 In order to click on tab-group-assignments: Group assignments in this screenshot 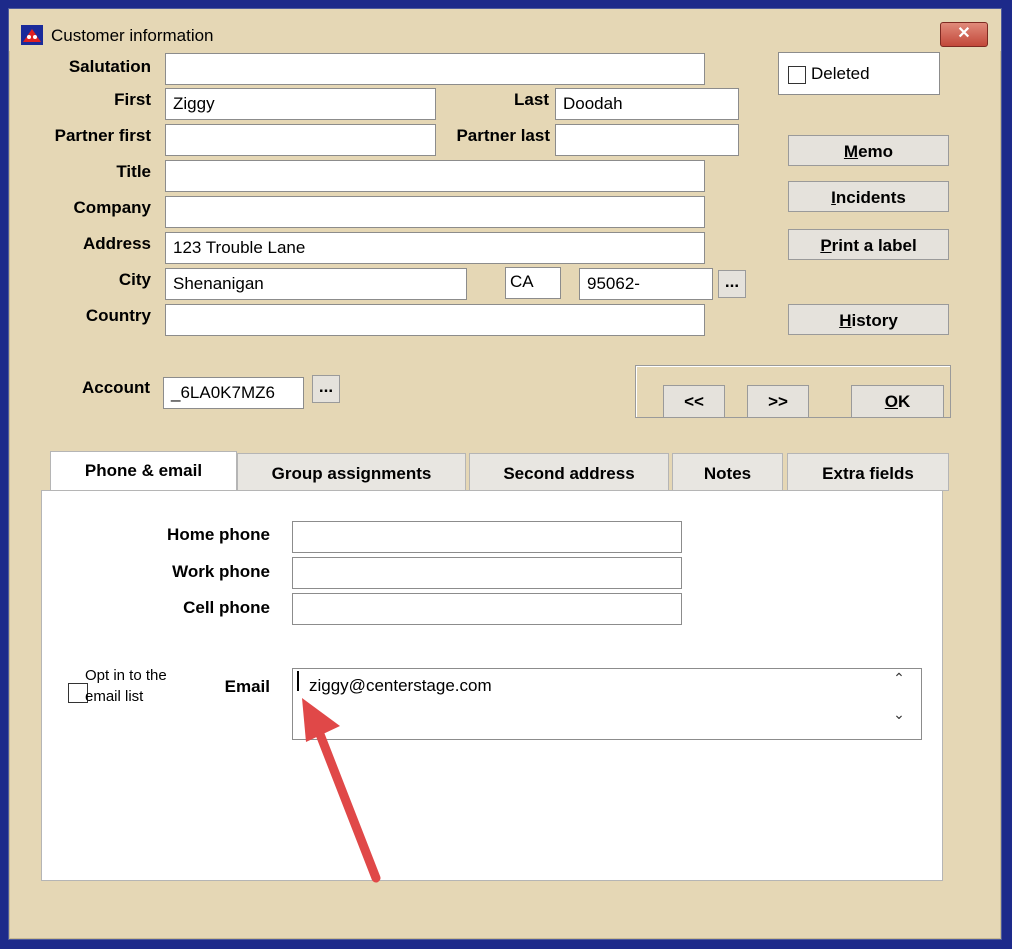, I will do `click(351, 472)`.